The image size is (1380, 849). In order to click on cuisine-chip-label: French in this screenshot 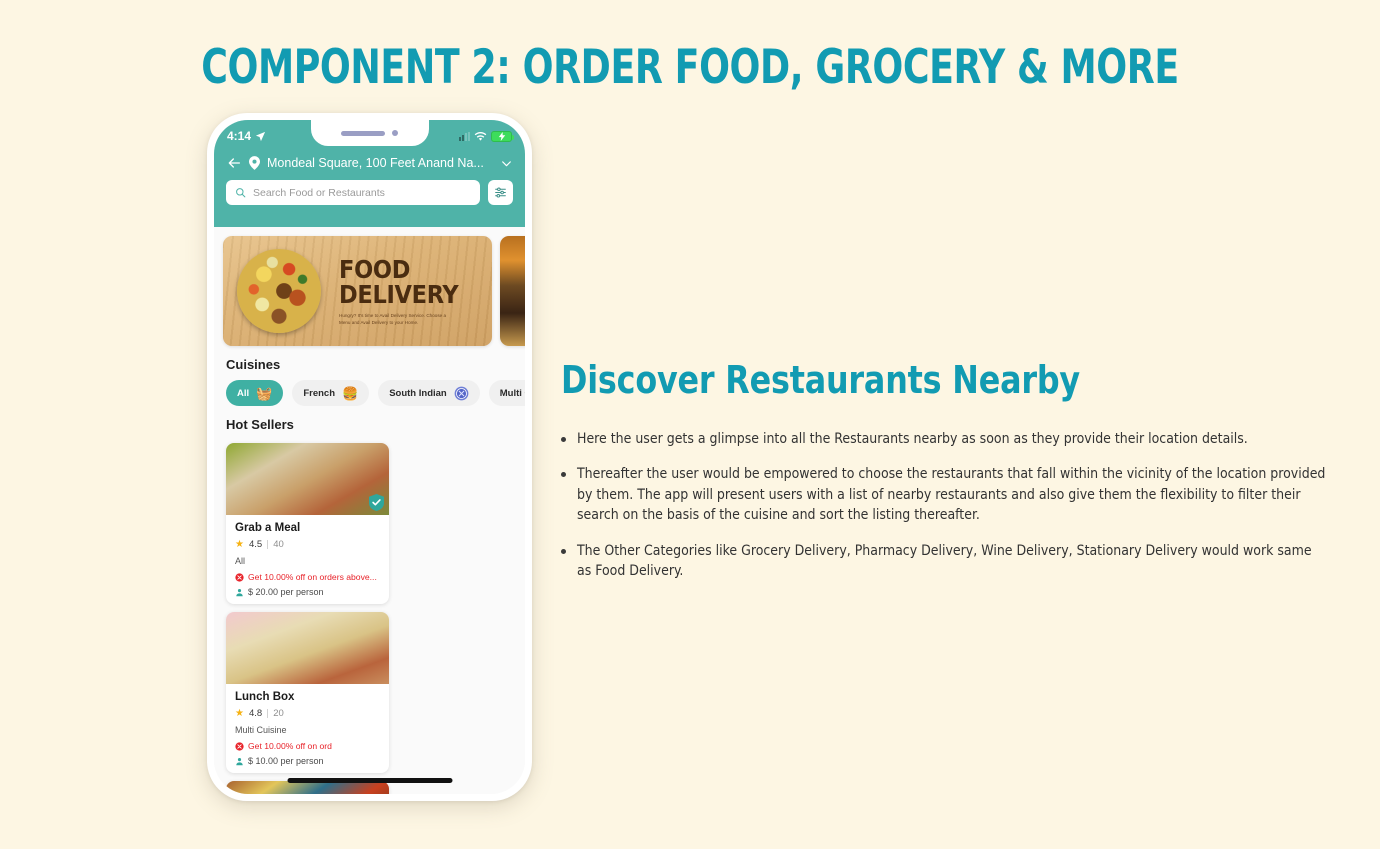, I will do `click(319, 393)`.